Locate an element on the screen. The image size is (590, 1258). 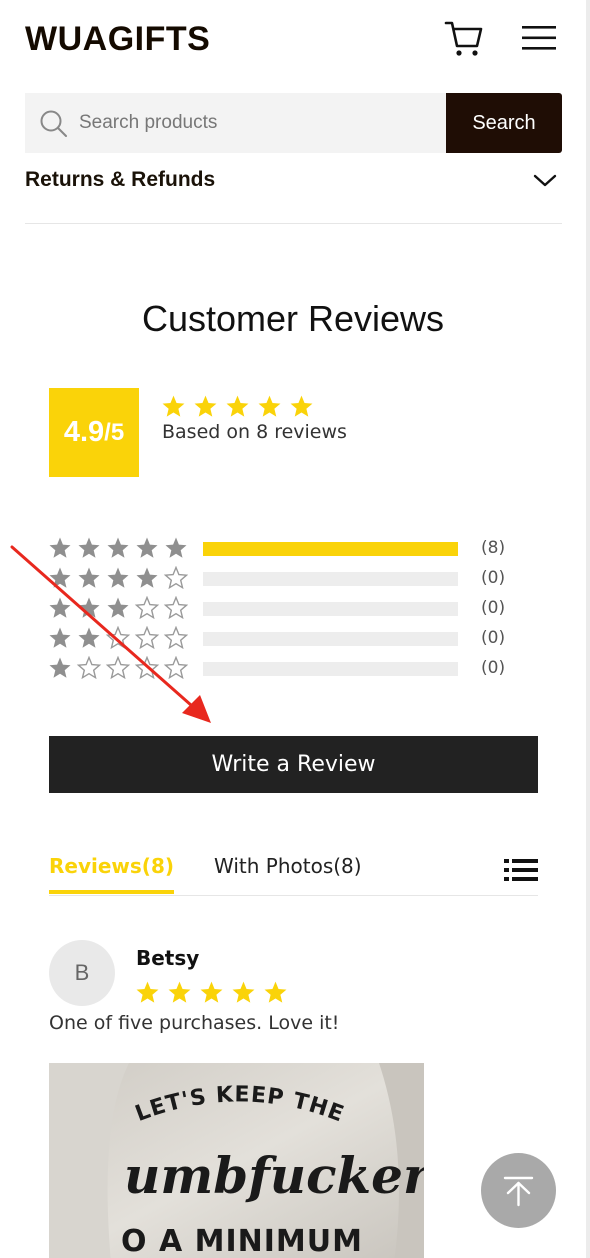
accordion-title: Returns & Refunds is located at coordinates (120, 179).